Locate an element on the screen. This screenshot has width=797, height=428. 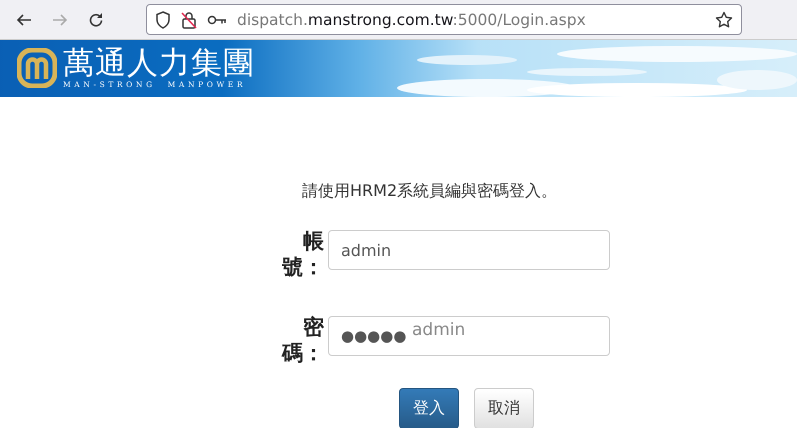
logo-icon is located at coordinates (37, 68).